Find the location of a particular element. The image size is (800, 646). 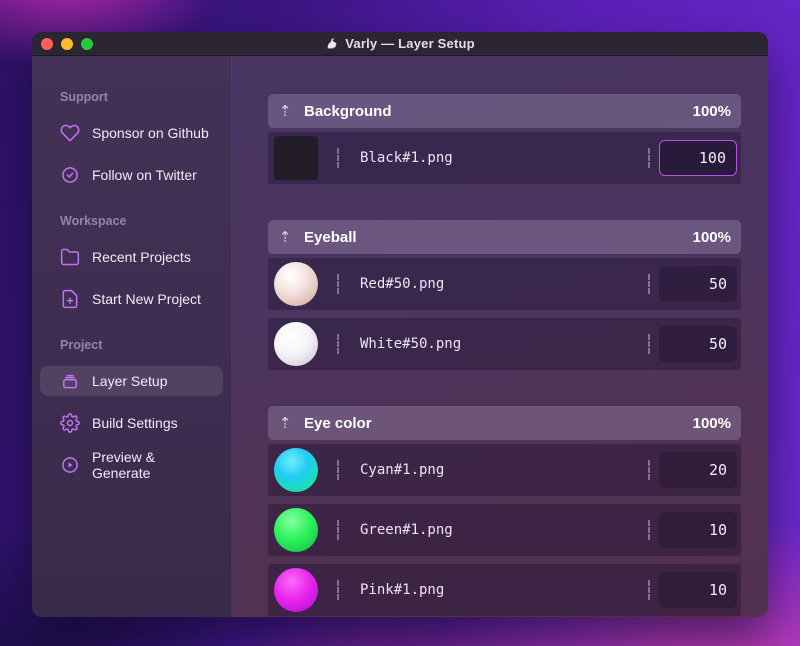

sidebar-item-build-settings: Build Settings is located at coordinates (131, 423).